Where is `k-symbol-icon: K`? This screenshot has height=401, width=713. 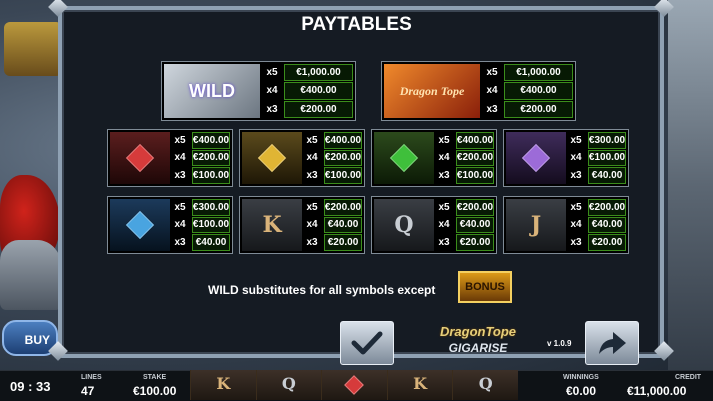
k-symbol-icon: K is located at coordinates (272, 225).